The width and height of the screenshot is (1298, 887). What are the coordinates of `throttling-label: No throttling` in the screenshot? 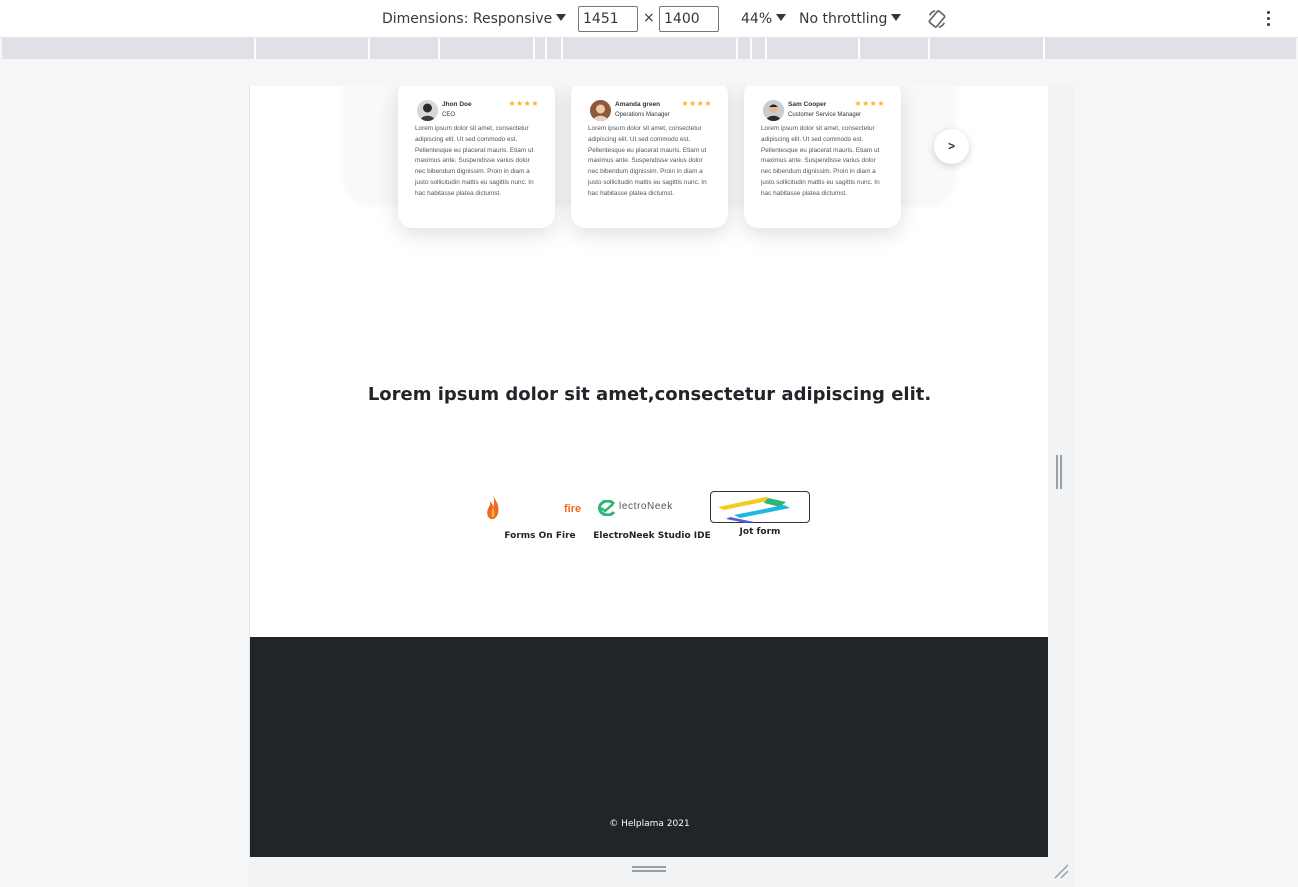 It's located at (843, 19).